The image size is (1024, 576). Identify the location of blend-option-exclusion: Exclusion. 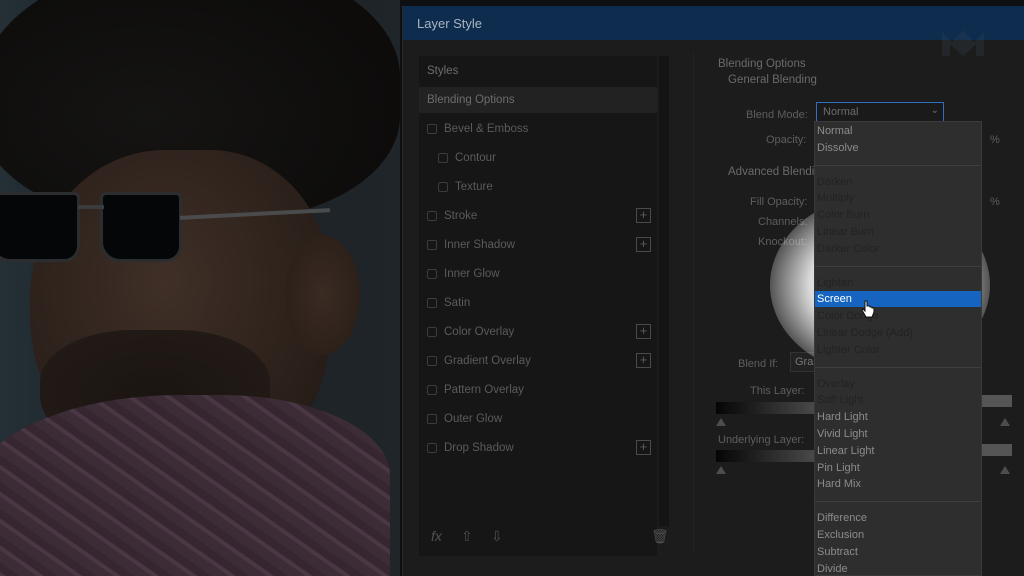
(898, 535).